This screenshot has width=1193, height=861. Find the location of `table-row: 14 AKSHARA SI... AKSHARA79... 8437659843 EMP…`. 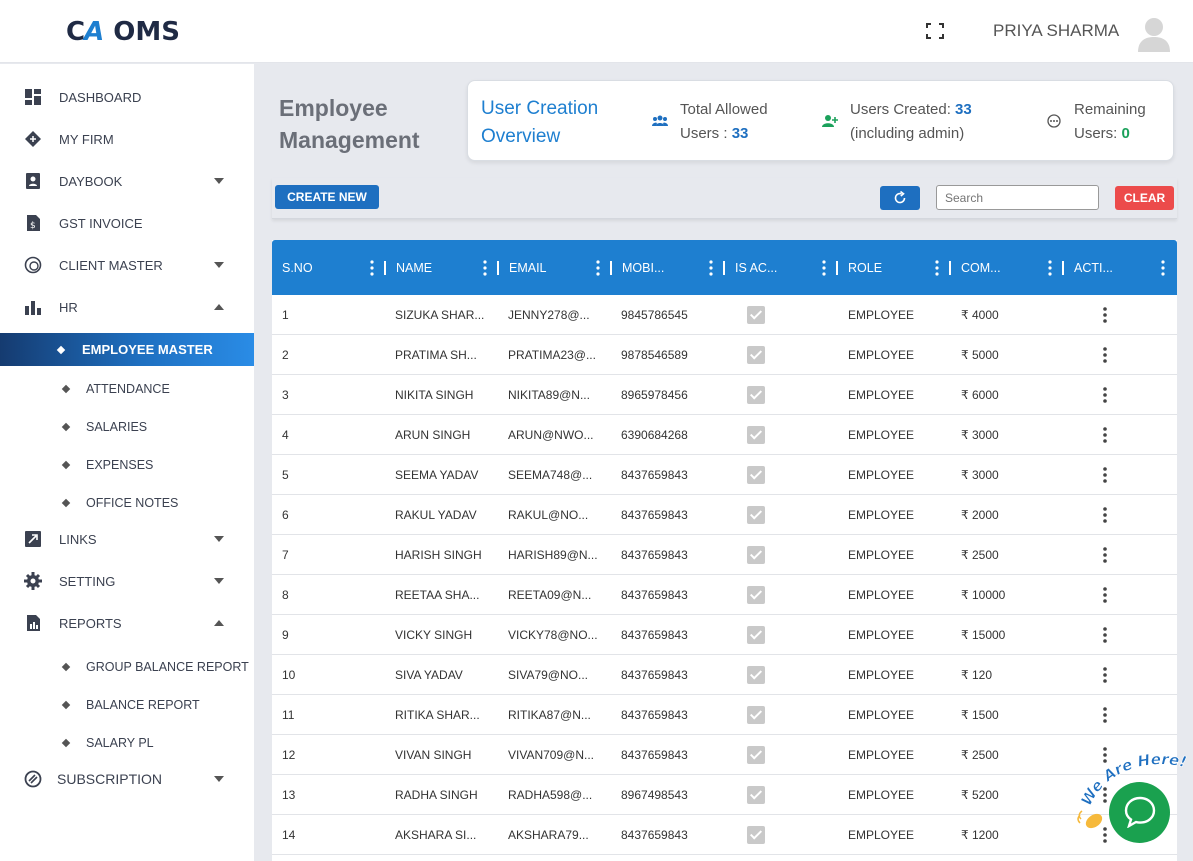

table-row: 14 AKSHARA SI... AKSHARA79... 8437659843 EMP… is located at coordinates (724, 835).